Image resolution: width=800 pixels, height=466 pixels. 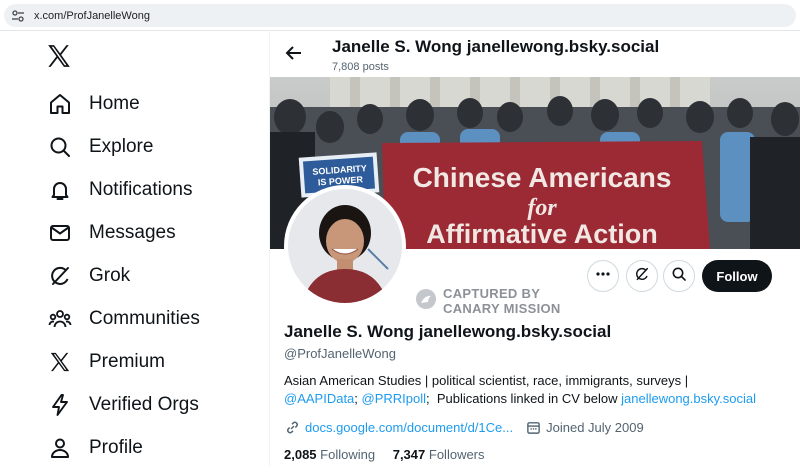 I want to click on nav-grok: Grok, so click(x=88, y=276).